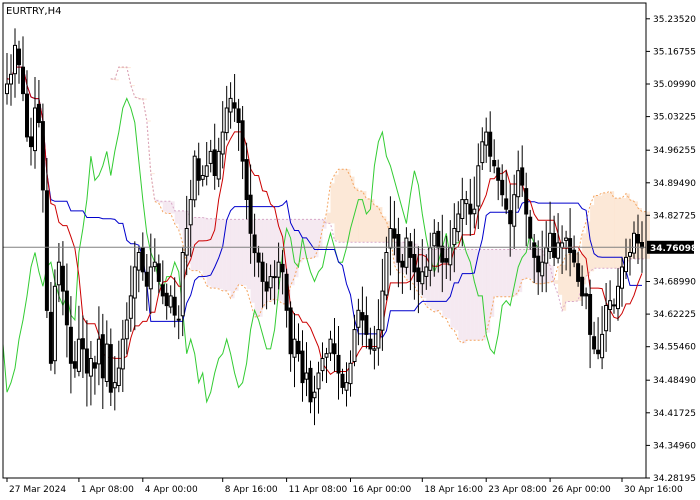 The width and height of the screenshot is (700, 500). I want to click on y-tick-label: 35.23520, so click(674, 20).